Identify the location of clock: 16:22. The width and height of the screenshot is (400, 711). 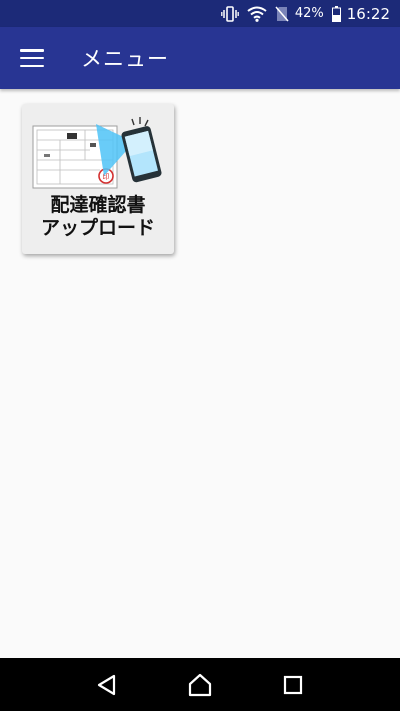
(368, 13).